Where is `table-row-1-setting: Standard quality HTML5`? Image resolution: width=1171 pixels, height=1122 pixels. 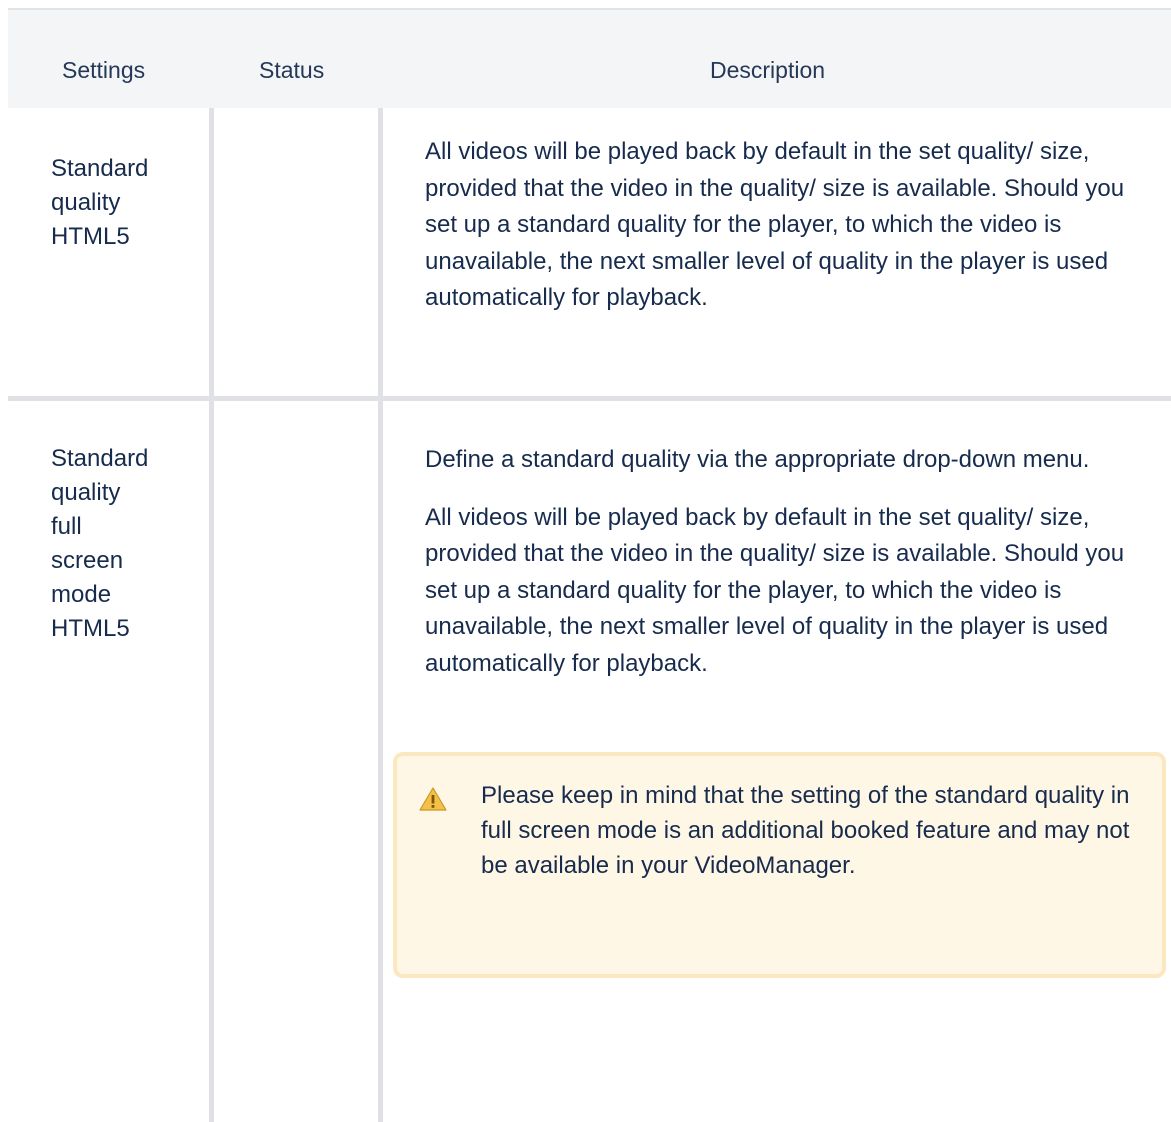 table-row-1-setting: Standard quality HTML5 is located at coordinates (100, 202).